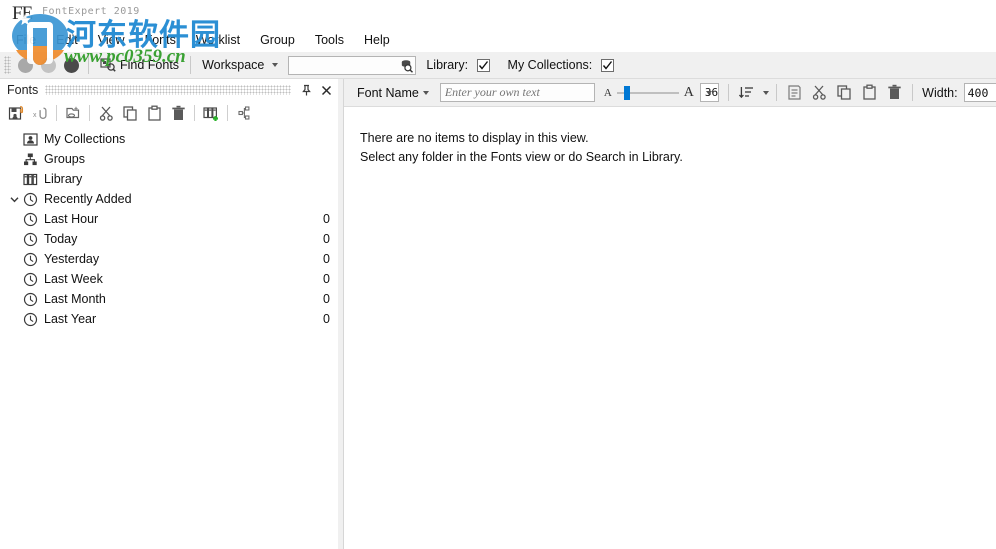 This screenshot has width=996, height=549. What do you see at coordinates (64, 159) in the screenshot?
I see `tree-item-label: Groups` at bounding box center [64, 159].